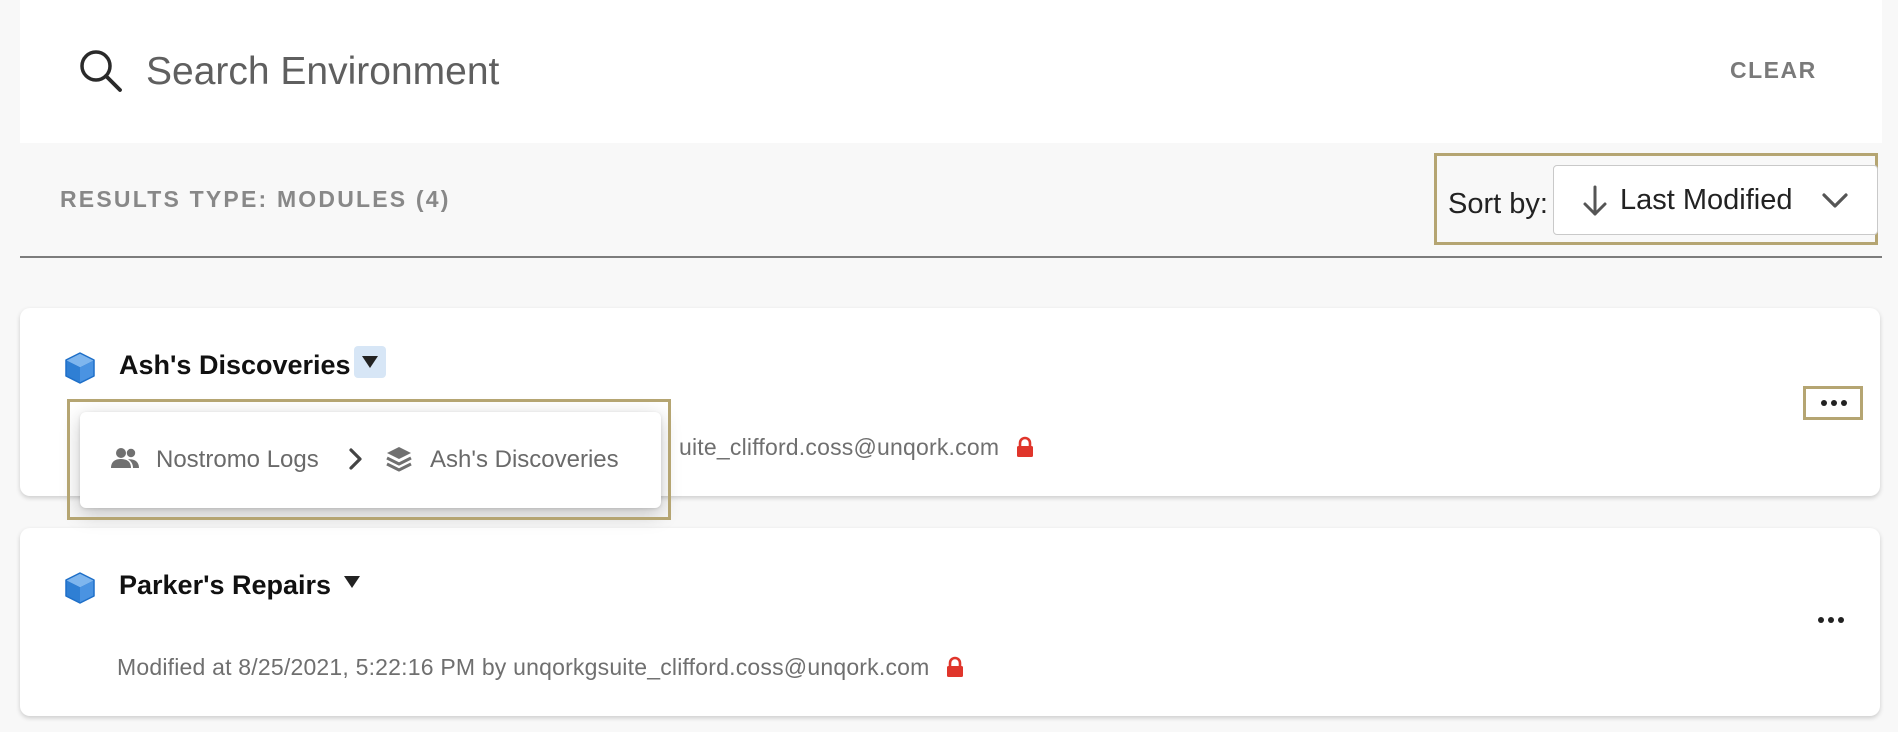 The image size is (1898, 732). I want to click on results-divider, so click(951, 257).